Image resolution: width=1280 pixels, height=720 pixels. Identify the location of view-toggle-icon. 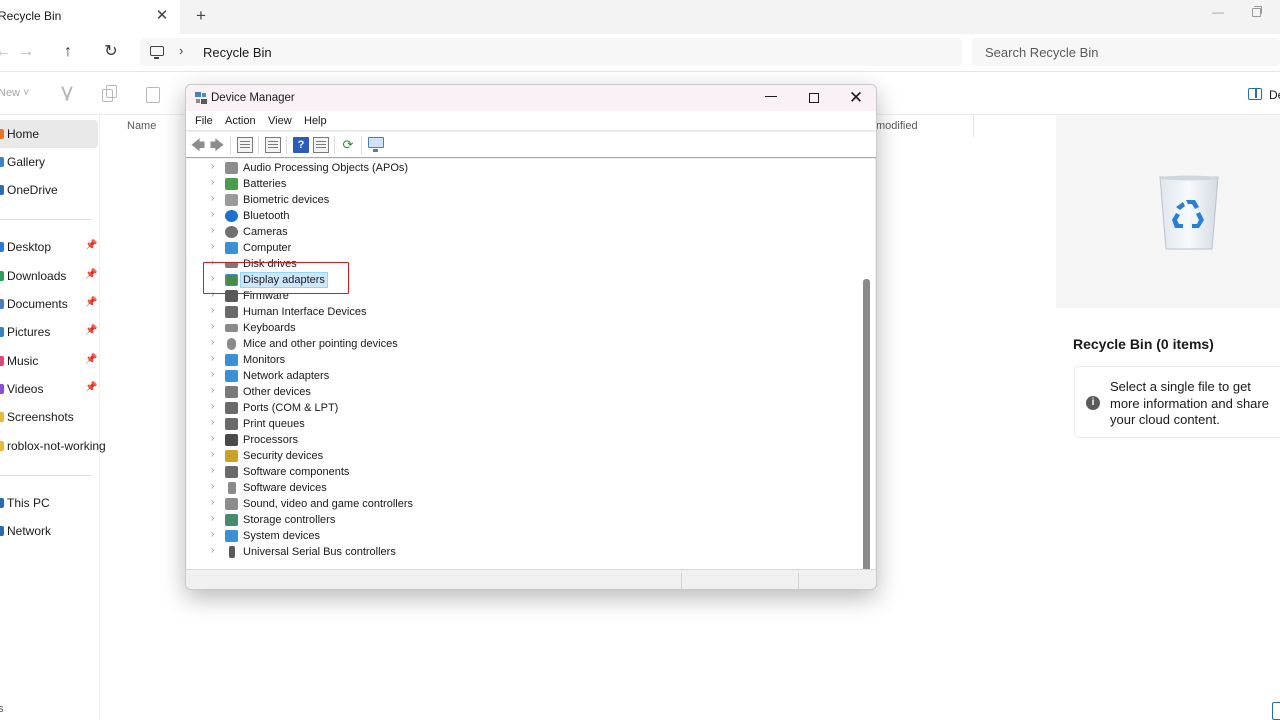
(1276, 711).